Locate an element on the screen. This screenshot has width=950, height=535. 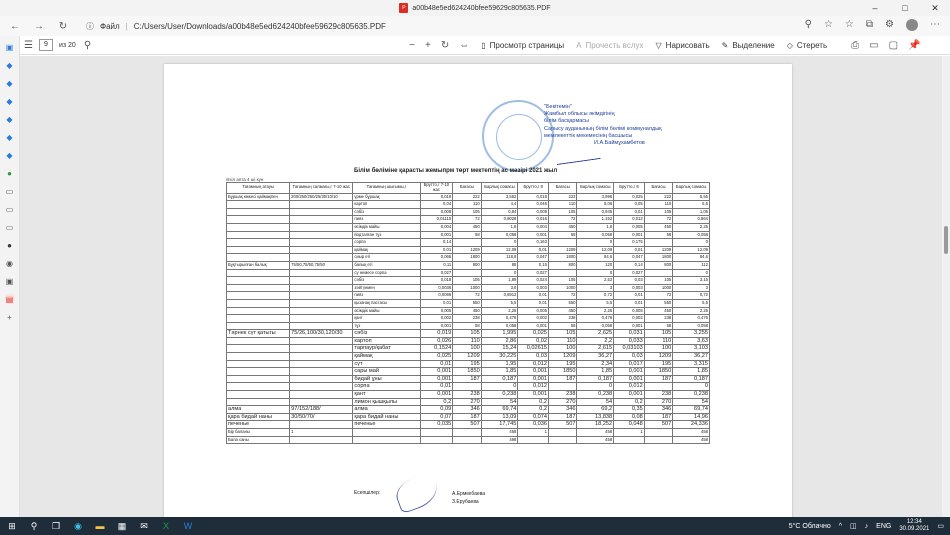
close-button: ✕ is located at coordinates (935, 8).